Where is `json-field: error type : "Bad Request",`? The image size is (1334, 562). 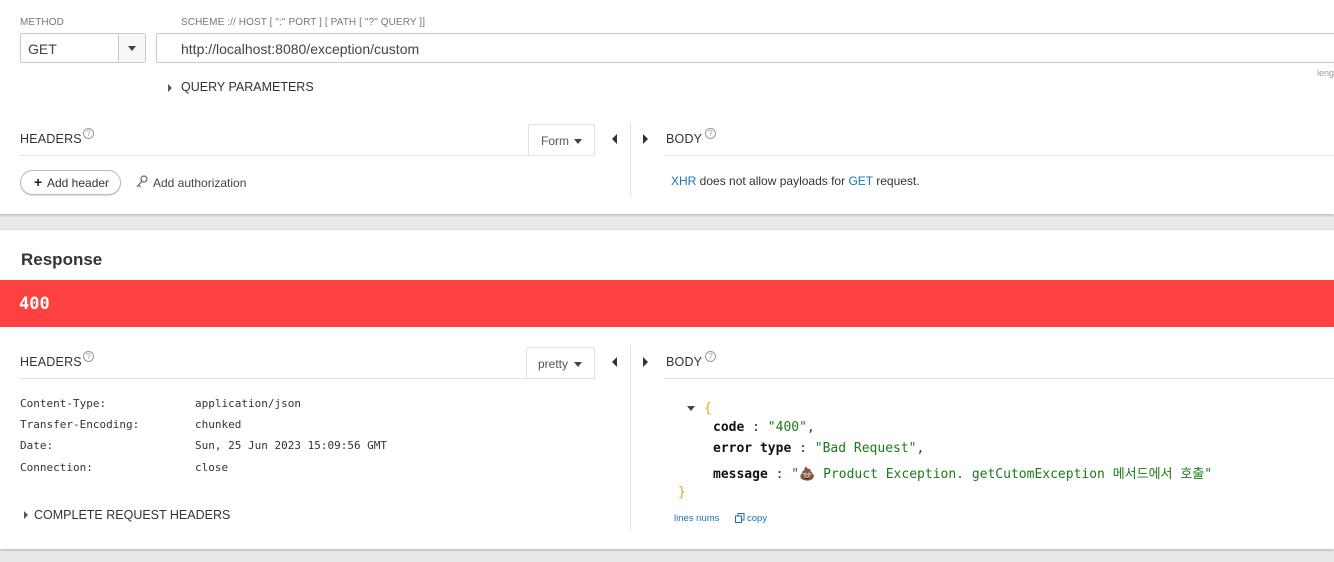 json-field: error type : "Bad Request", is located at coordinates (819, 448).